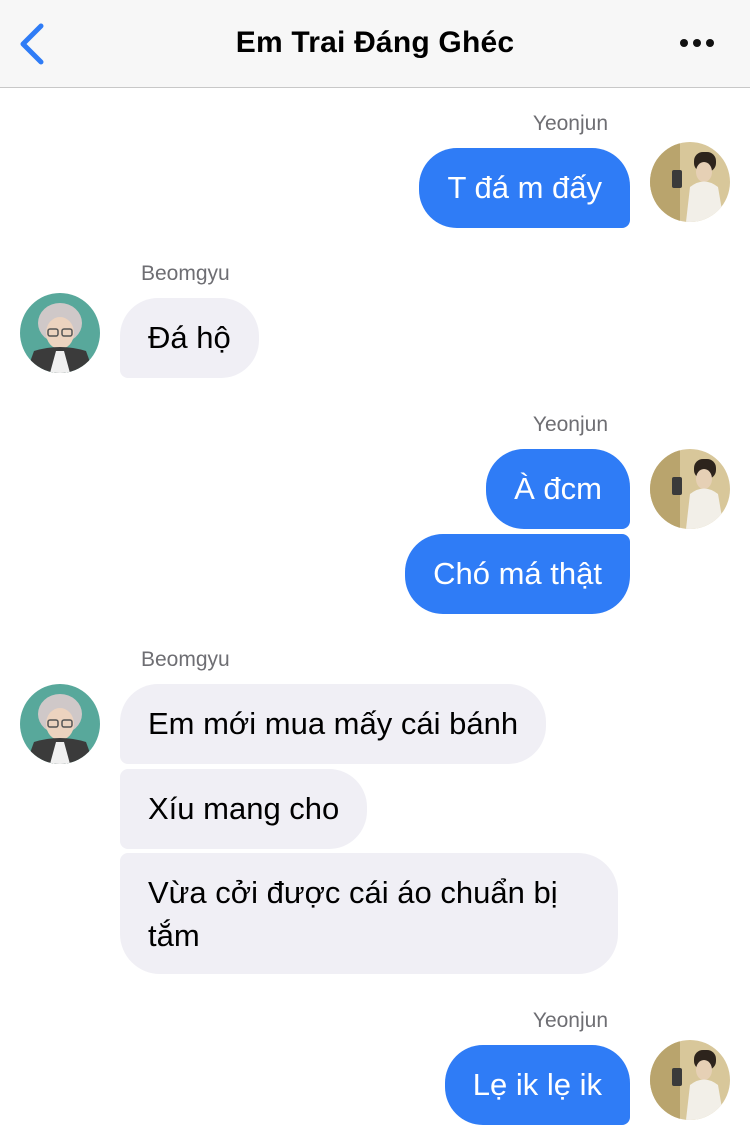 The width and height of the screenshot is (750, 1134). I want to click on message-bubble-outgoing: Chó má thật, so click(517, 574).